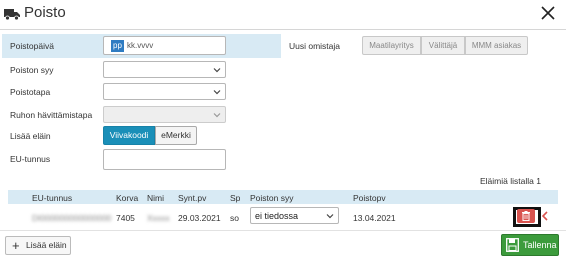 The height and width of the screenshot is (263, 566). What do you see at coordinates (140, 45) in the screenshot?
I see `date-rest-segment: kk.vvvv` at bounding box center [140, 45].